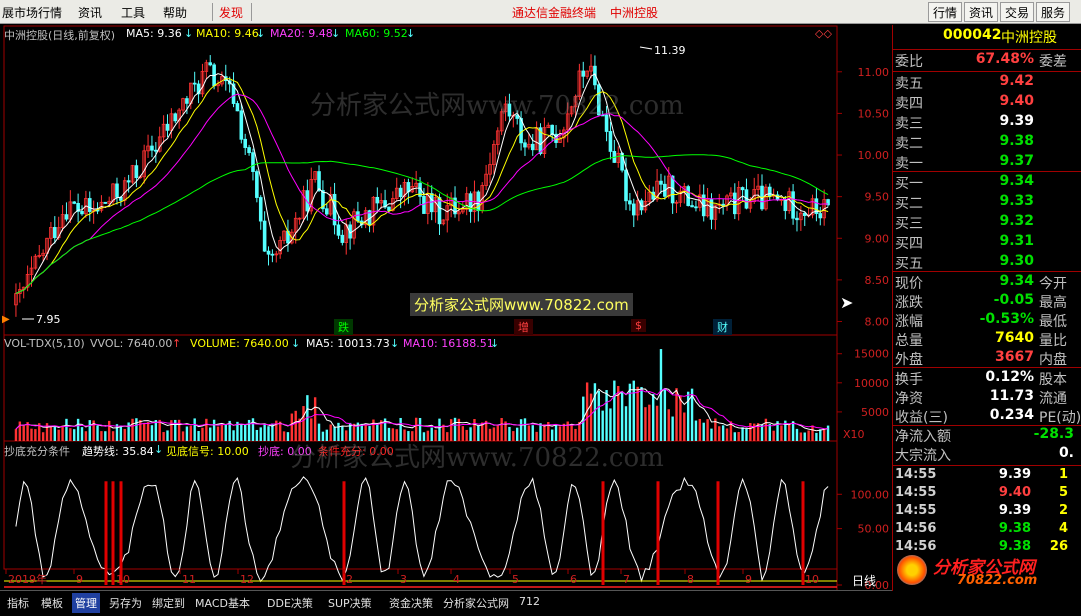 The height and width of the screenshot is (616, 1081). I want to click on menu-discover: 发现, so click(231, 12).